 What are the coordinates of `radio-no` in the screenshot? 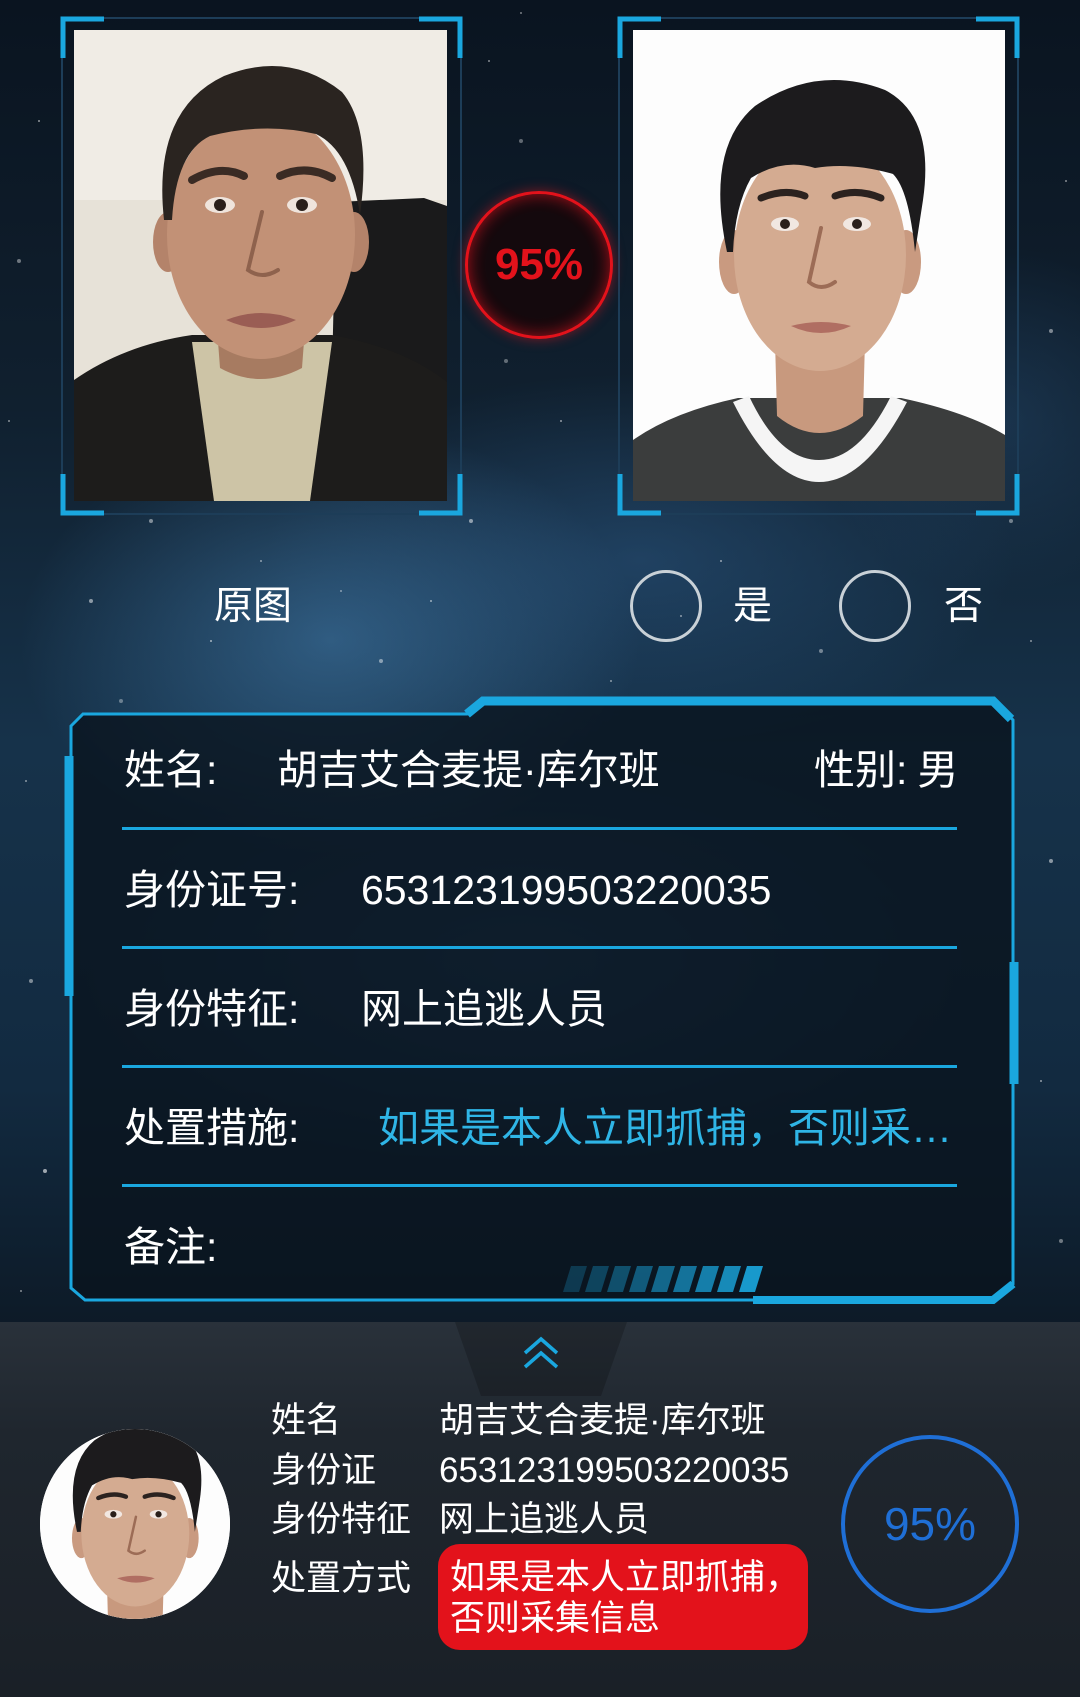 It's located at (875, 606).